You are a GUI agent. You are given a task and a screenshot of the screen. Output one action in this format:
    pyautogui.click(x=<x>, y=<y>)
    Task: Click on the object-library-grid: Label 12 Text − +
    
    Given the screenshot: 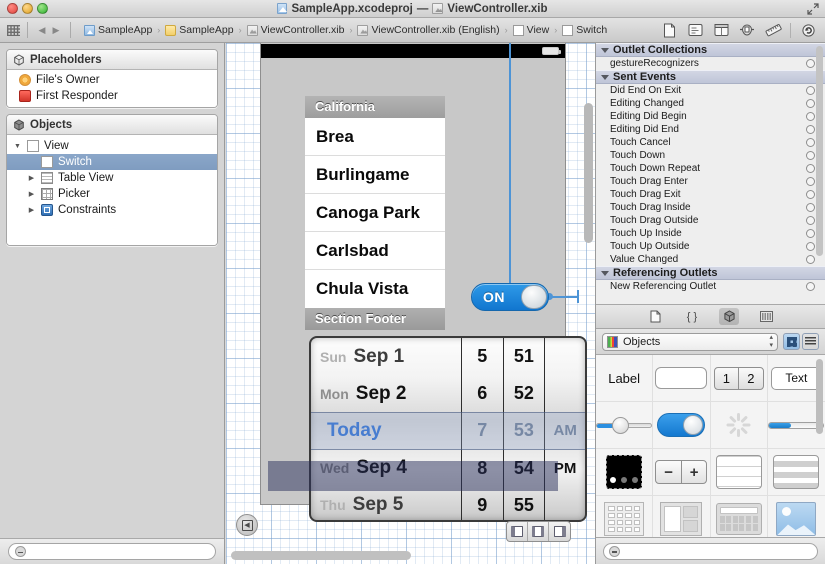 What is the action you would take?
    pyautogui.click(x=710, y=446)
    